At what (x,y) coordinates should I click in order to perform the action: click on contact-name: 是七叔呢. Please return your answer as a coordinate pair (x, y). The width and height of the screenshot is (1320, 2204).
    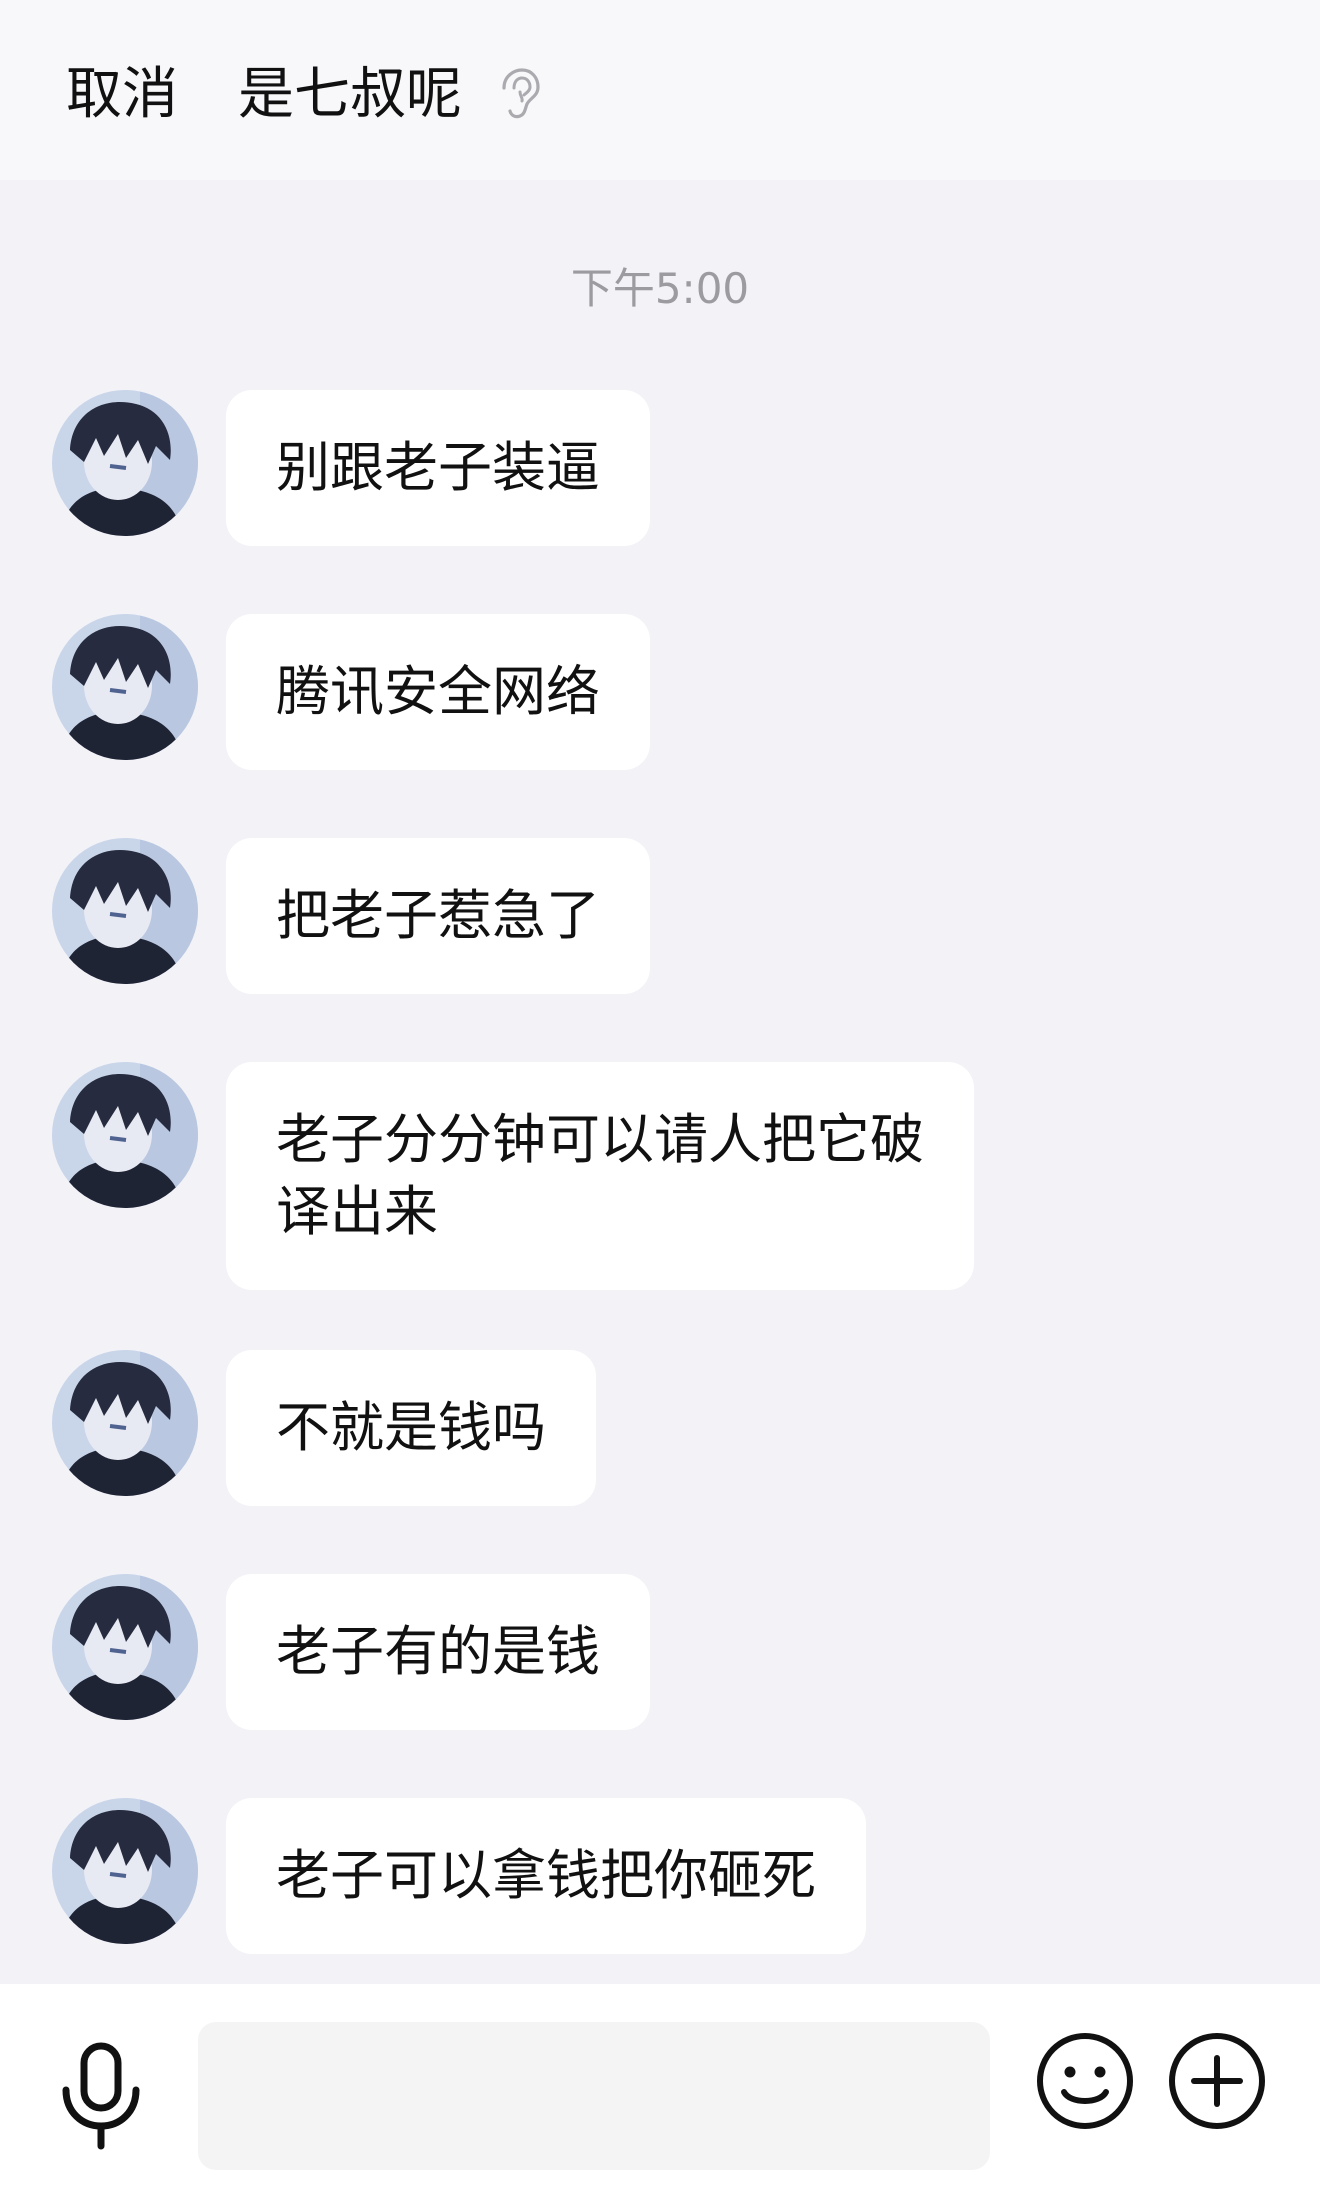
    Looking at the image, I should click on (350, 95).